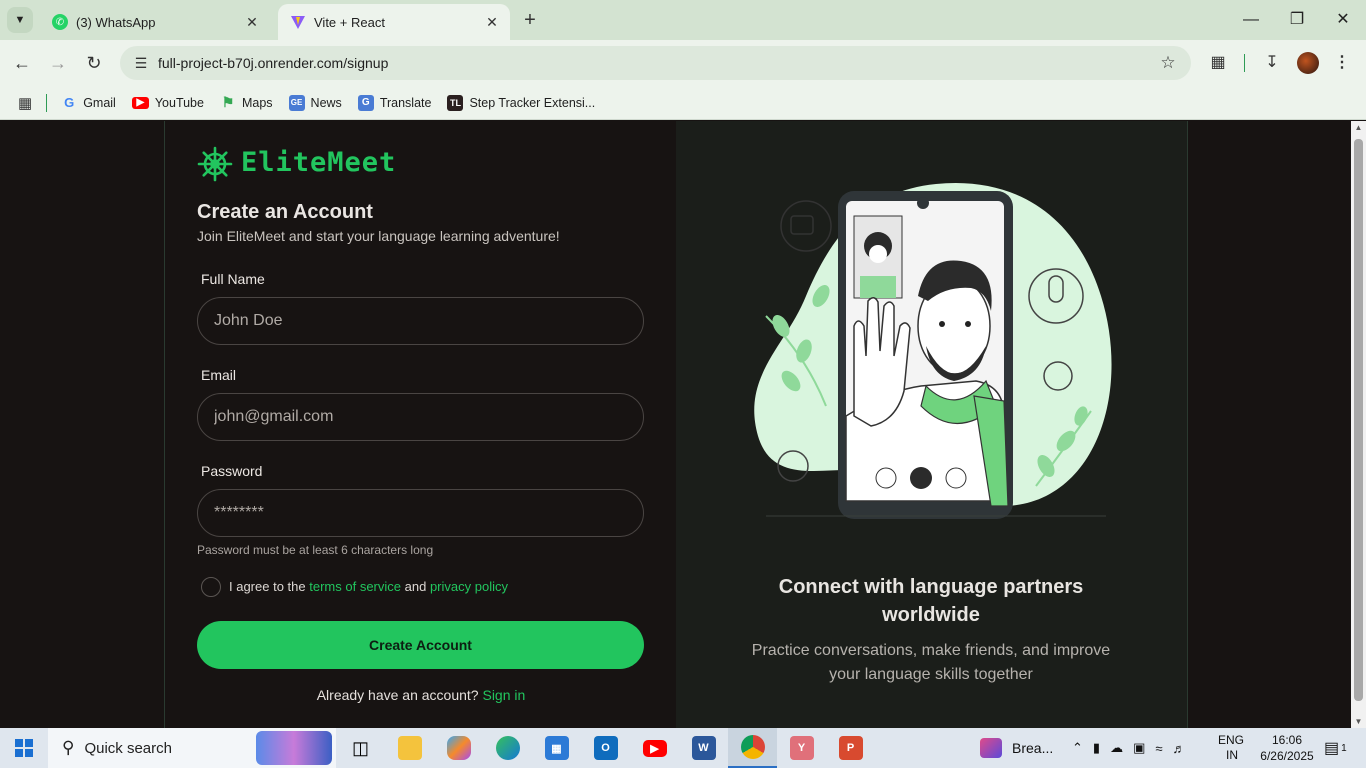 This screenshot has width=1366, height=768. I want to click on step-tracker-icon: TL, so click(455, 102).